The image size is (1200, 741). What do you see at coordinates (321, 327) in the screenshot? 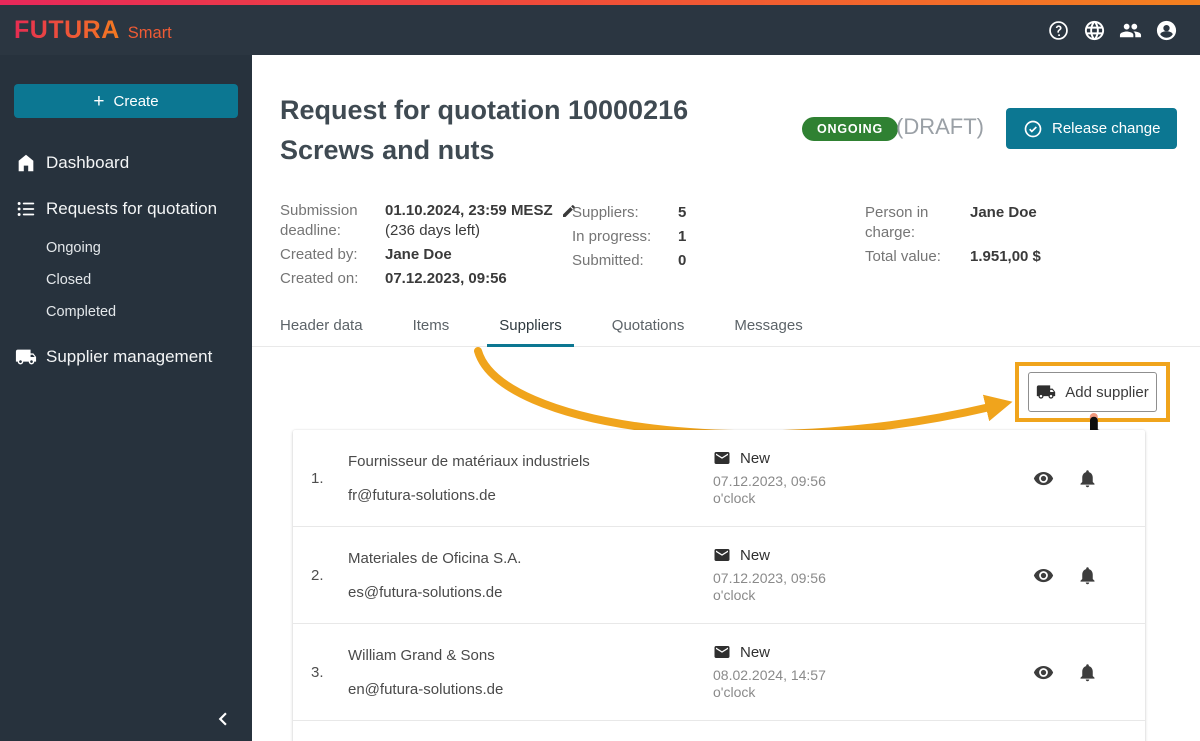
I see `tab-header-data: Header data` at bounding box center [321, 327].